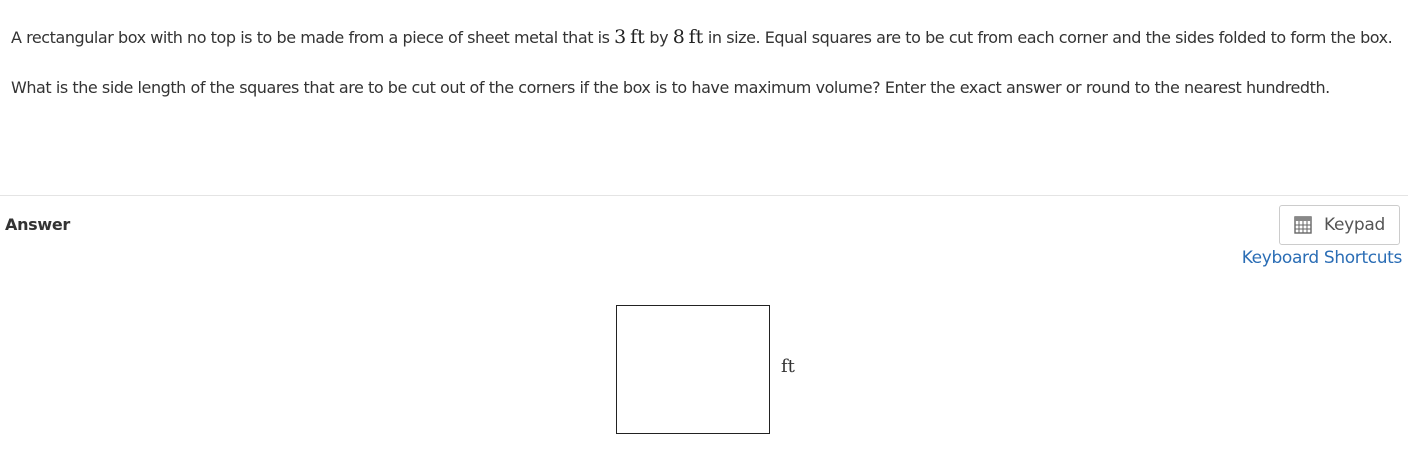  Describe the element at coordinates (1303, 225) in the screenshot. I see `calculator-icon` at that location.